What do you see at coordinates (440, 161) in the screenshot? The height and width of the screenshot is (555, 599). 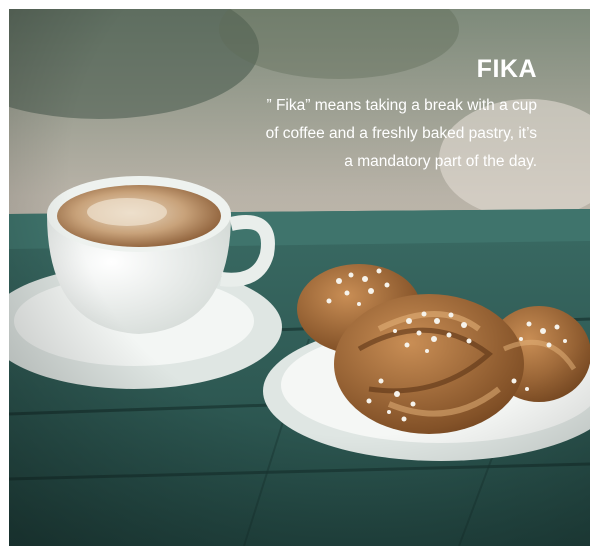 I see `caption-line: a mandatory part of the day.` at bounding box center [440, 161].